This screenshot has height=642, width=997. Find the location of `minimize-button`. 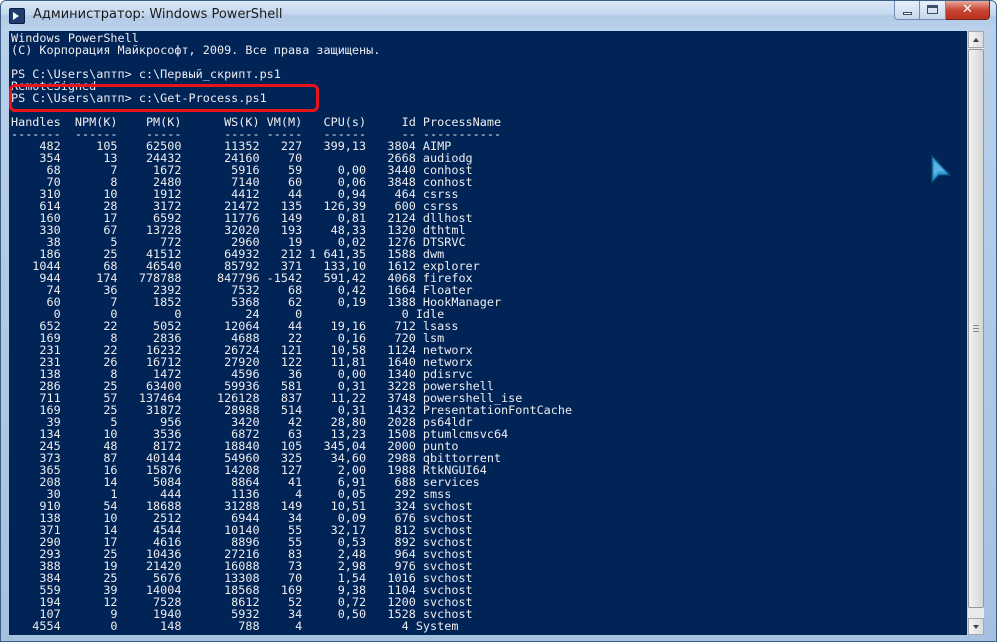

minimize-button is located at coordinates (907, 10).